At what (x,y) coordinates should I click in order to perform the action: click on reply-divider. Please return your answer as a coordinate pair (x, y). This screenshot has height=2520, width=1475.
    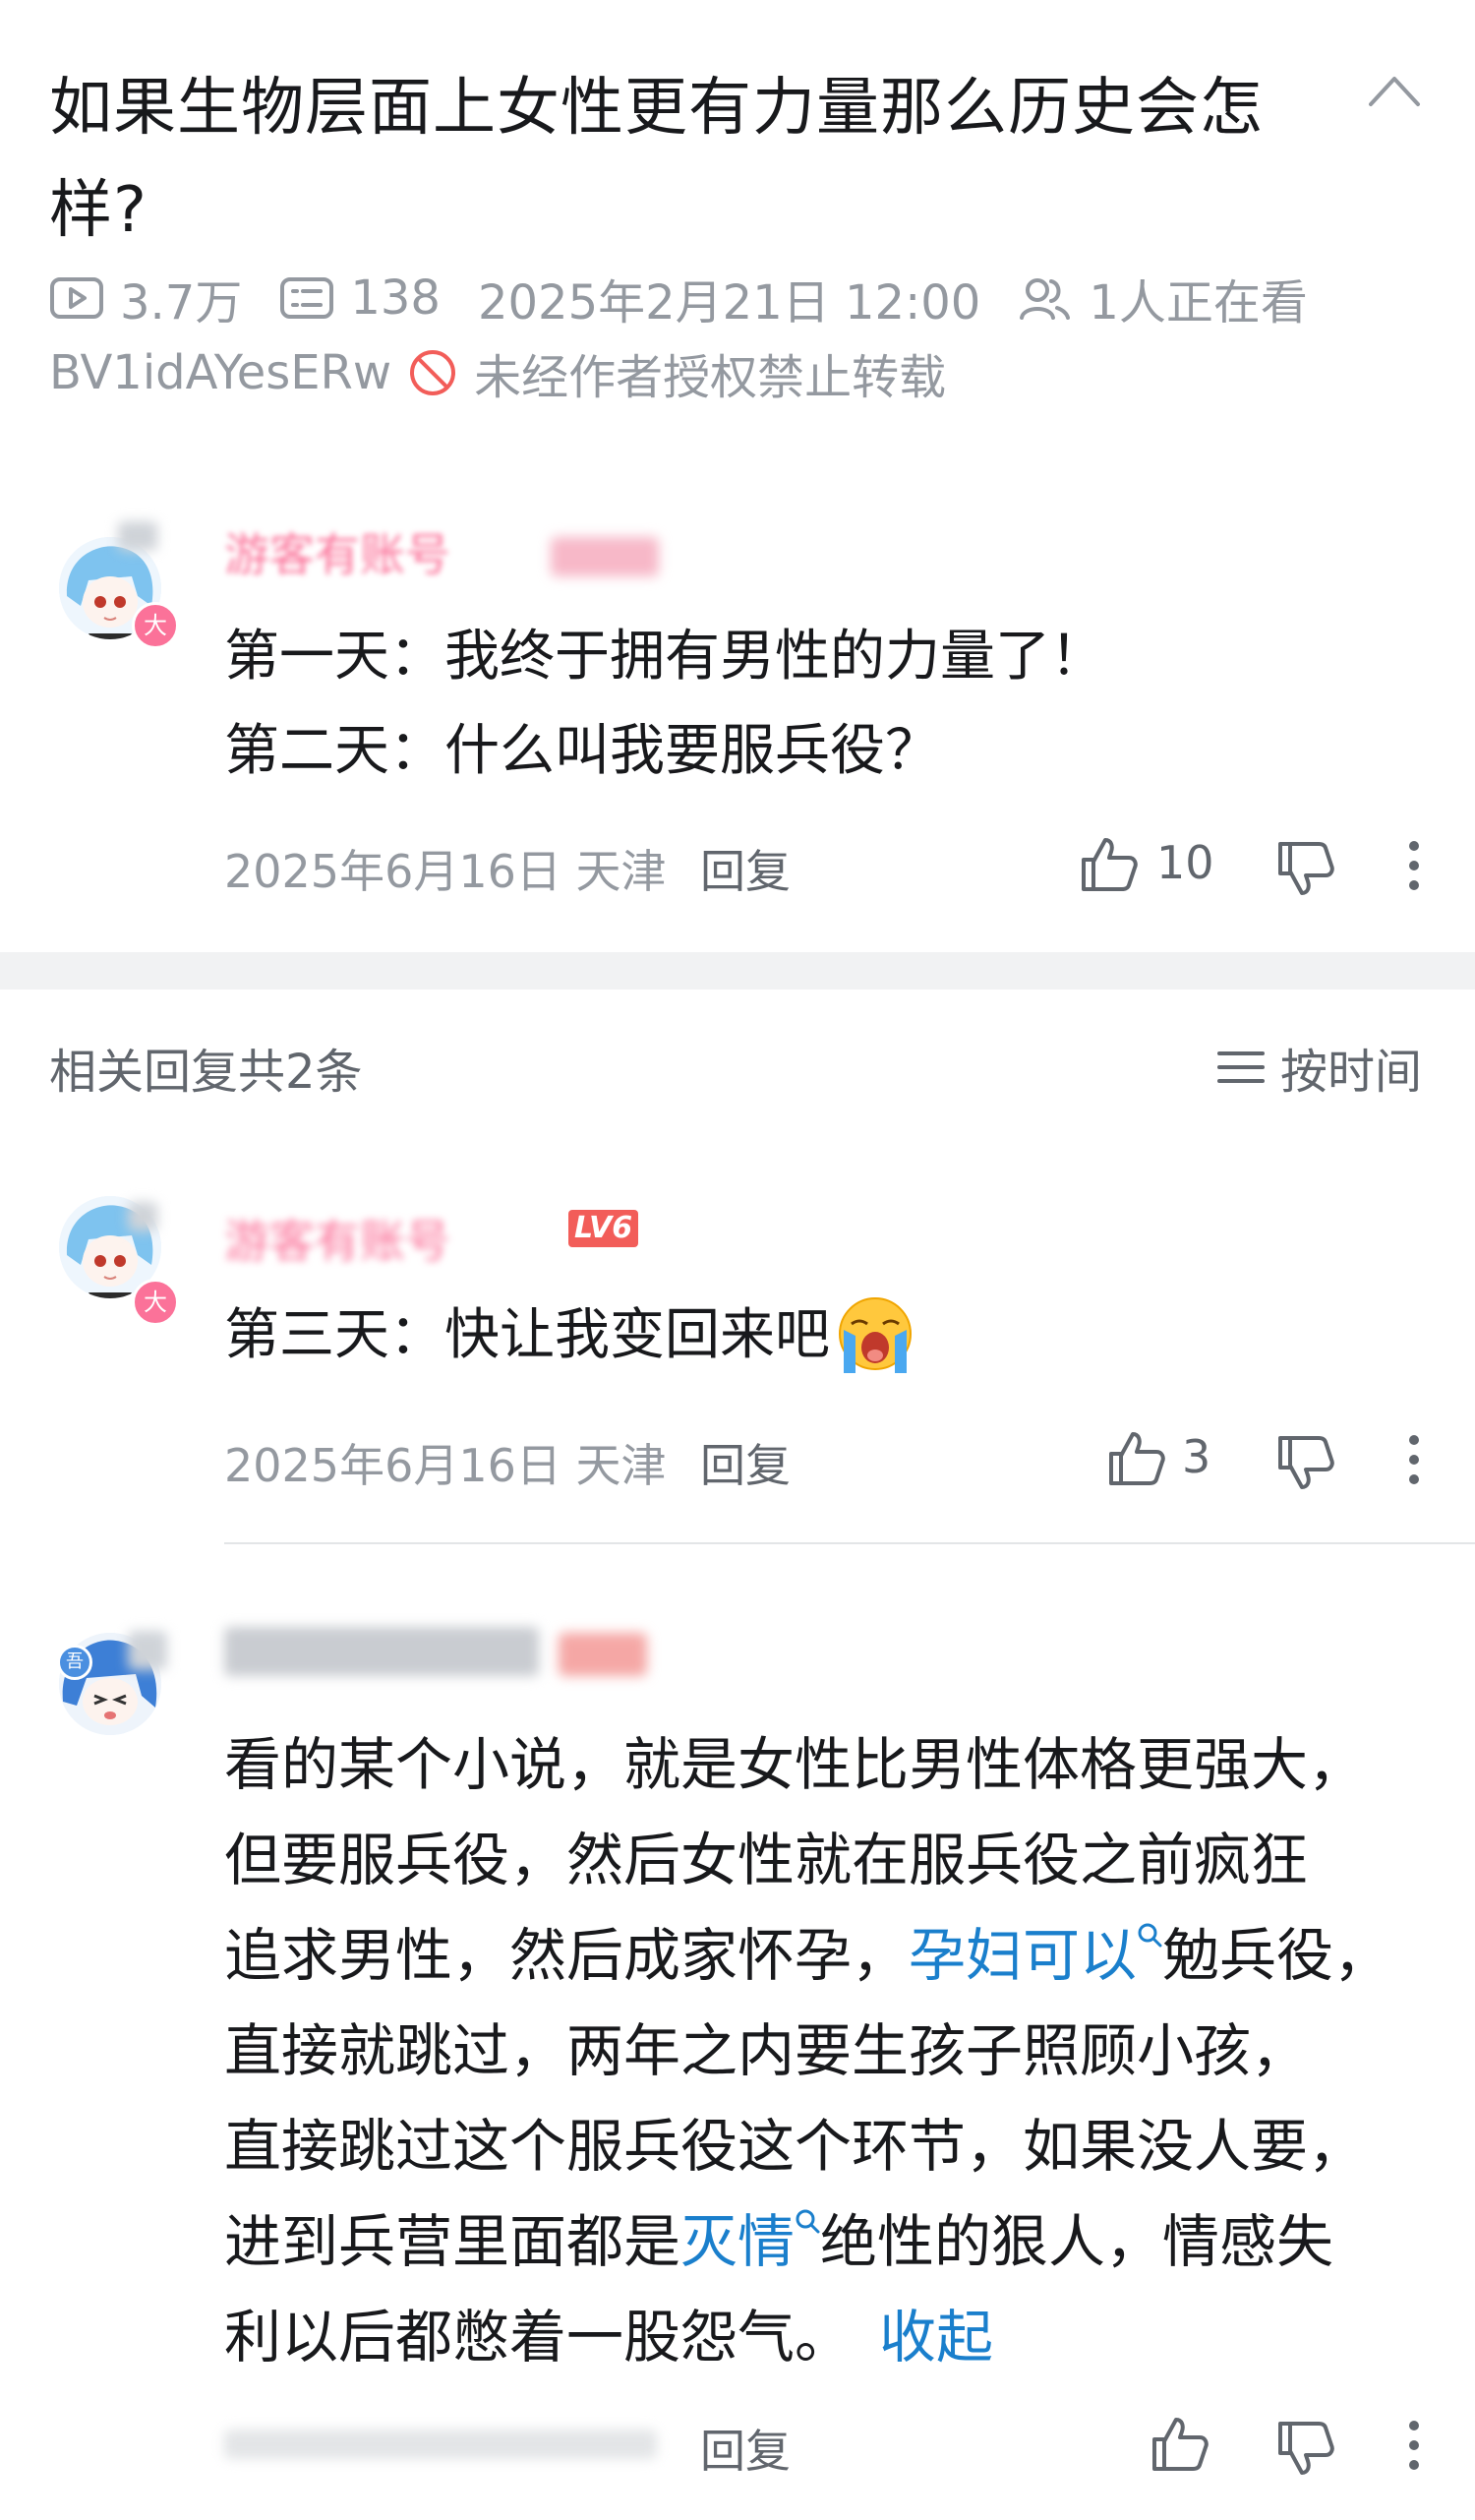
    Looking at the image, I should click on (849, 1543).